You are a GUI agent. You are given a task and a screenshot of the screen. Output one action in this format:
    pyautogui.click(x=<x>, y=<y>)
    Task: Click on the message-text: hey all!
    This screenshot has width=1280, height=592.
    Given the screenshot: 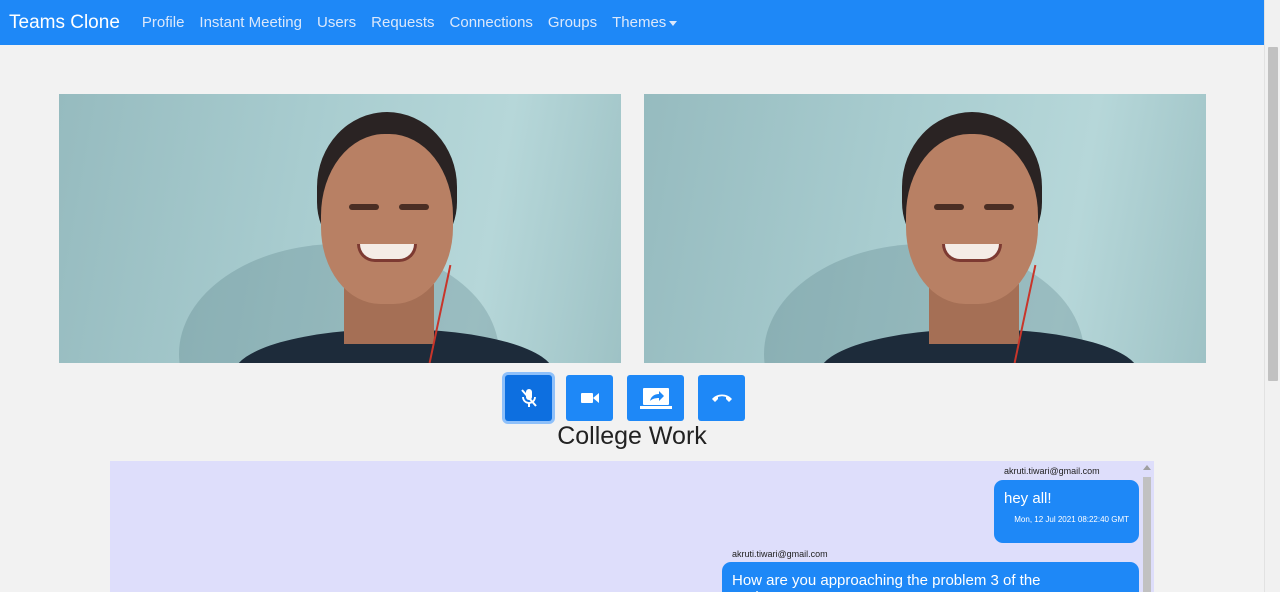 What is the action you would take?
    pyautogui.click(x=1028, y=498)
    